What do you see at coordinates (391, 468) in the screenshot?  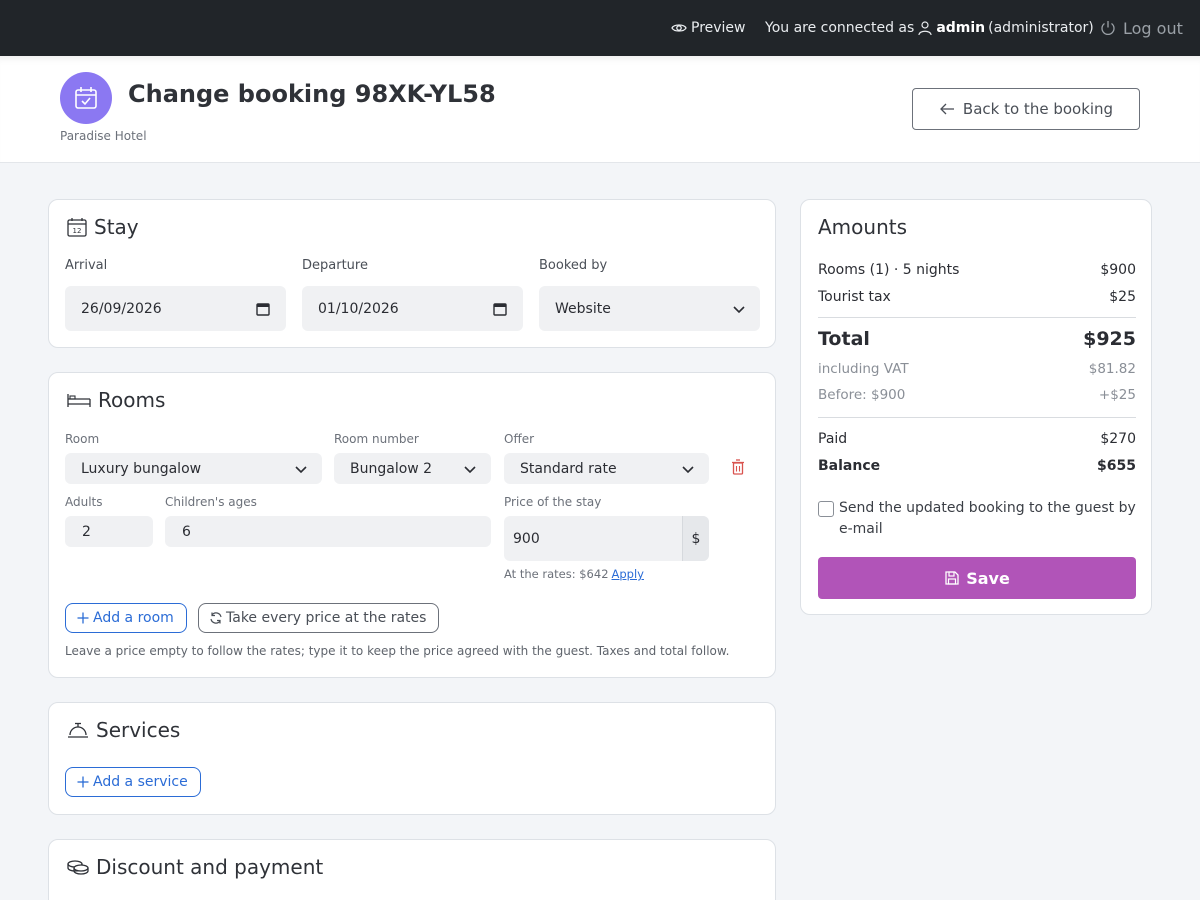 I see `room-number-value: Bungalow 2` at bounding box center [391, 468].